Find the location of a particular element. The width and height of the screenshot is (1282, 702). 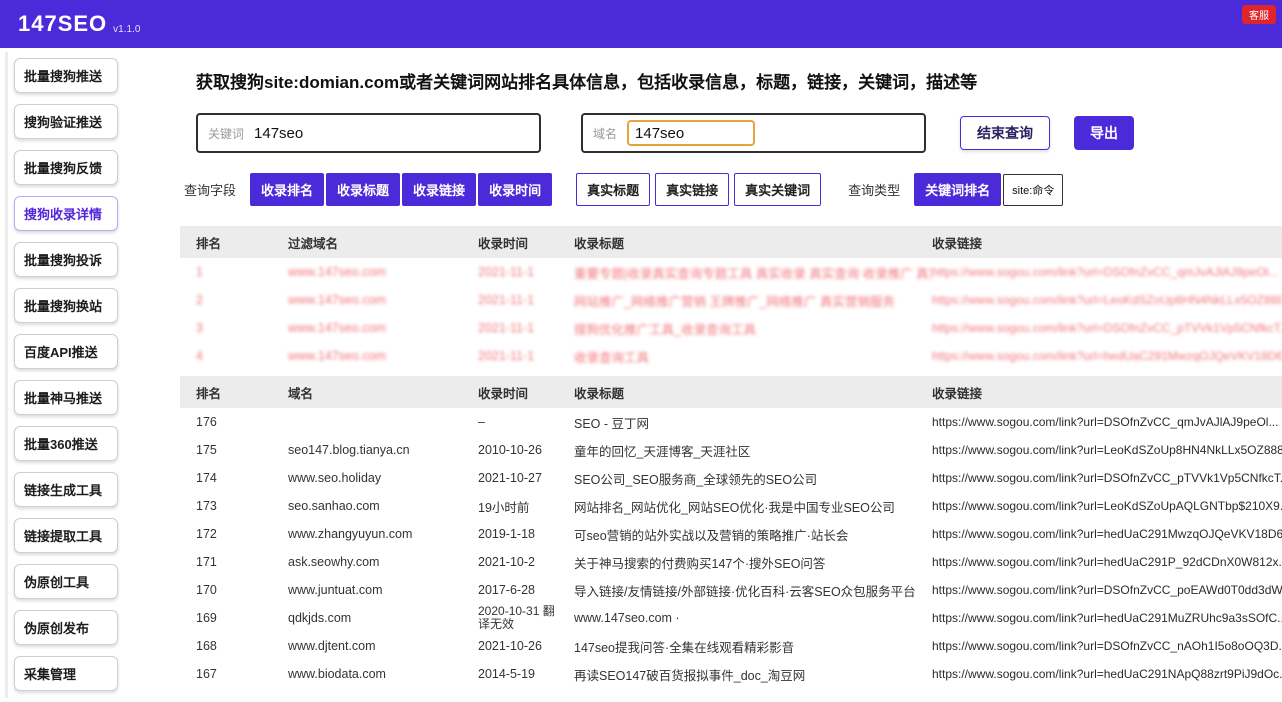

sidebar-item-batch-sogou-feedback: 批量搜狗反馈 is located at coordinates (66, 167).